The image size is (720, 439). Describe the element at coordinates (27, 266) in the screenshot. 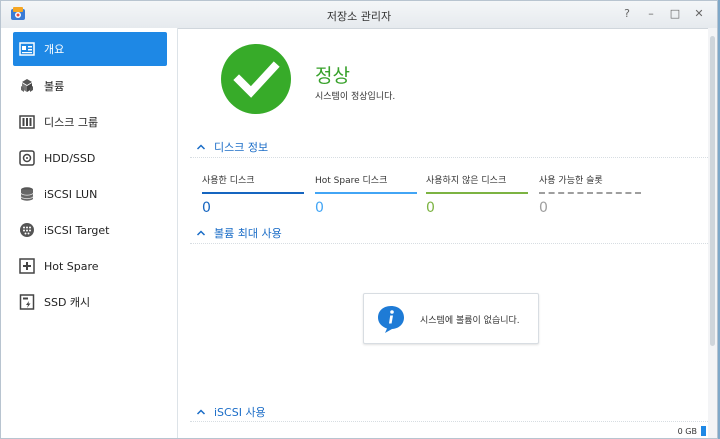

I see `hot-spare-icon` at that location.